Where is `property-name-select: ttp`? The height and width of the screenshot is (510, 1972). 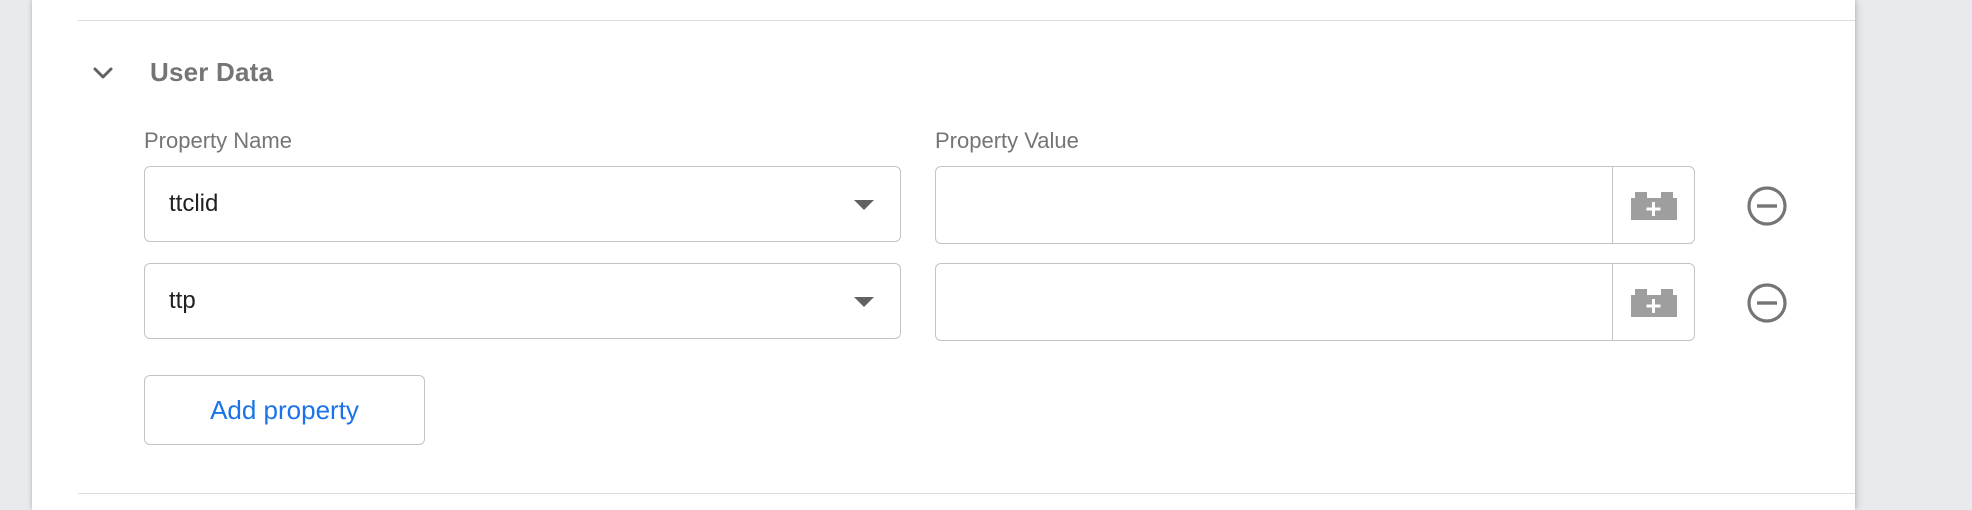
property-name-select: ttp is located at coordinates (522, 301).